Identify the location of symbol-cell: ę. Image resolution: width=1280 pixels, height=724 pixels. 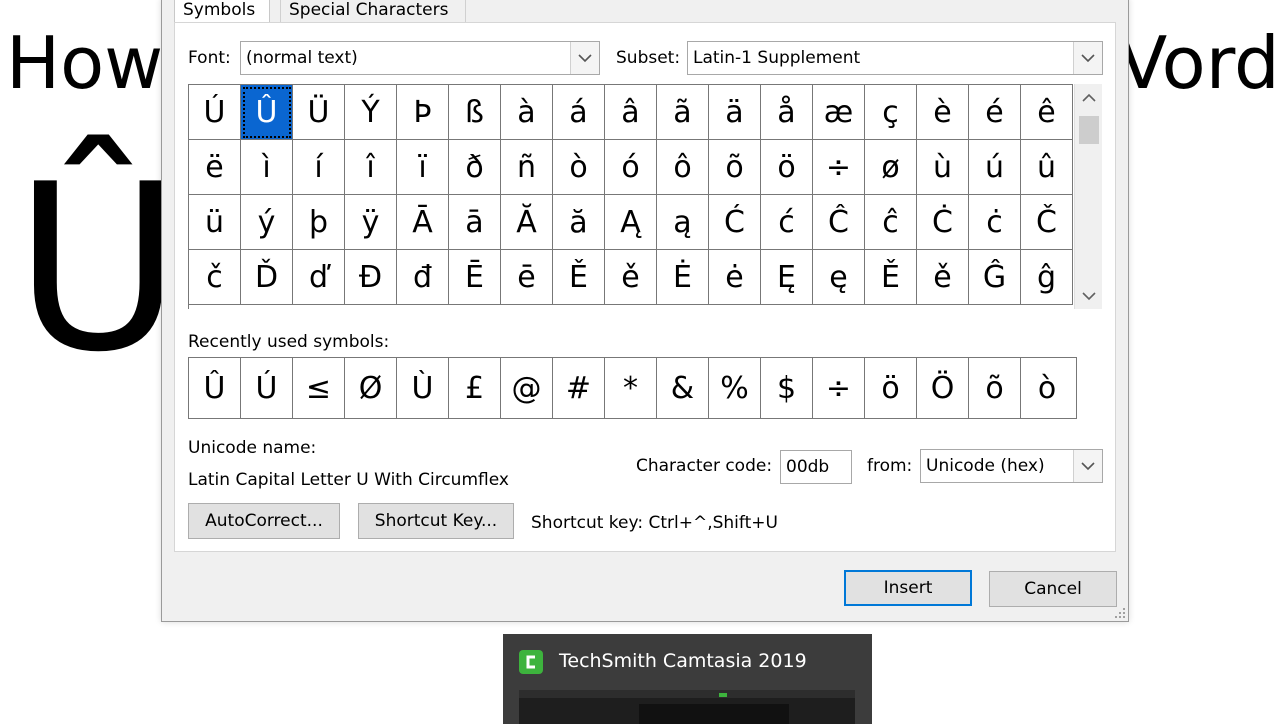
(839, 277).